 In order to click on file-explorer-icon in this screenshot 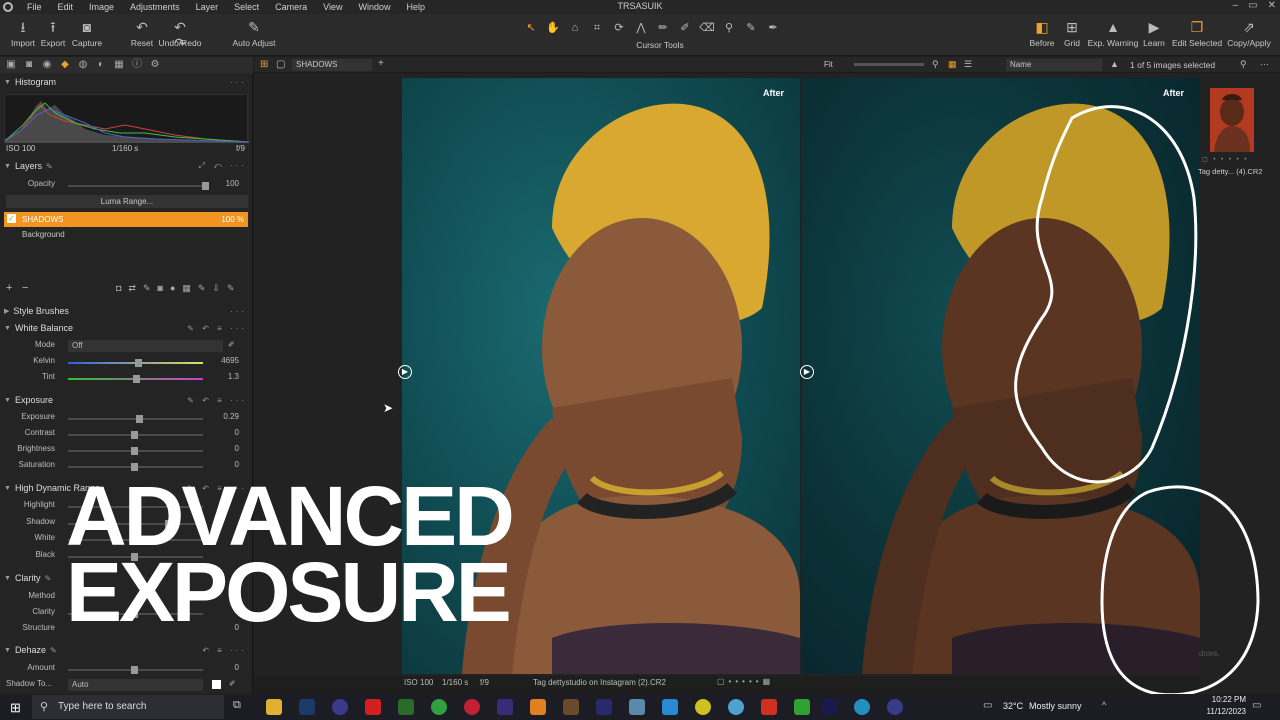, I will do `click(274, 707)`.